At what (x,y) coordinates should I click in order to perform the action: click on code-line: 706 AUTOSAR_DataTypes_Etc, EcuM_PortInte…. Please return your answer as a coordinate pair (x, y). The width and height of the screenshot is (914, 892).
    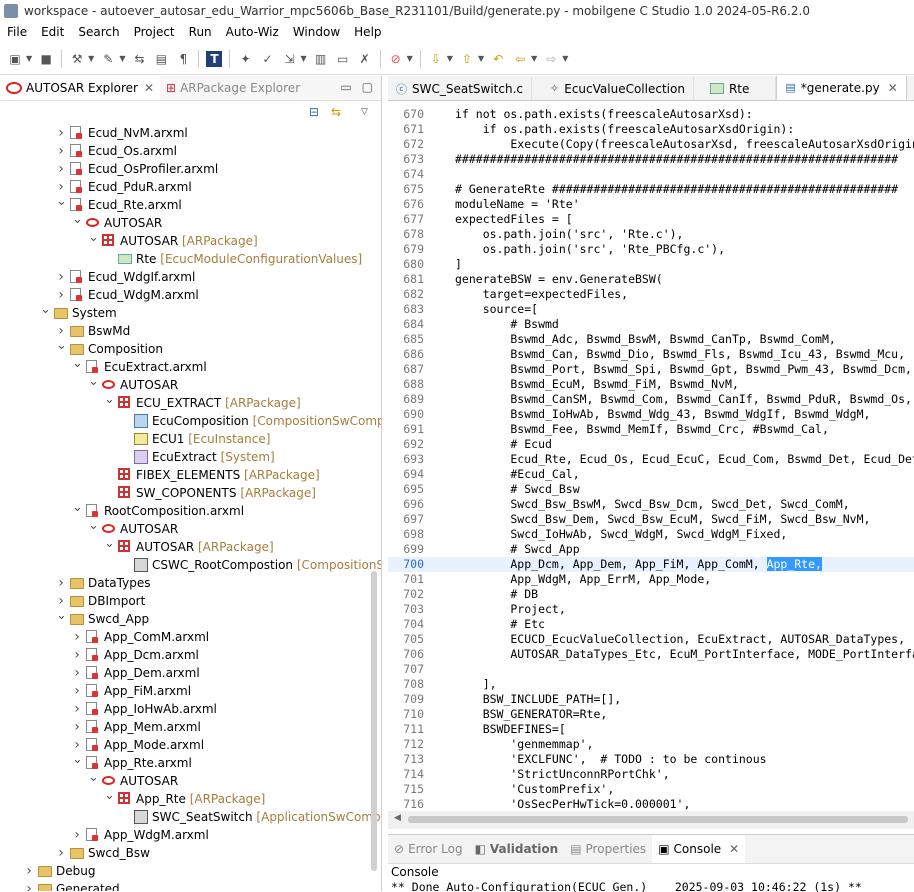
    Looking at the image, I should click on (651, 654).